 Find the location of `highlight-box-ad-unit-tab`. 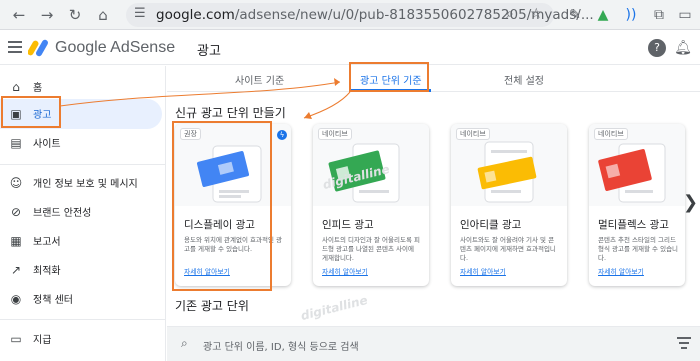

highlight-box-ad-unit-tab is located at coordinates (389, 77).